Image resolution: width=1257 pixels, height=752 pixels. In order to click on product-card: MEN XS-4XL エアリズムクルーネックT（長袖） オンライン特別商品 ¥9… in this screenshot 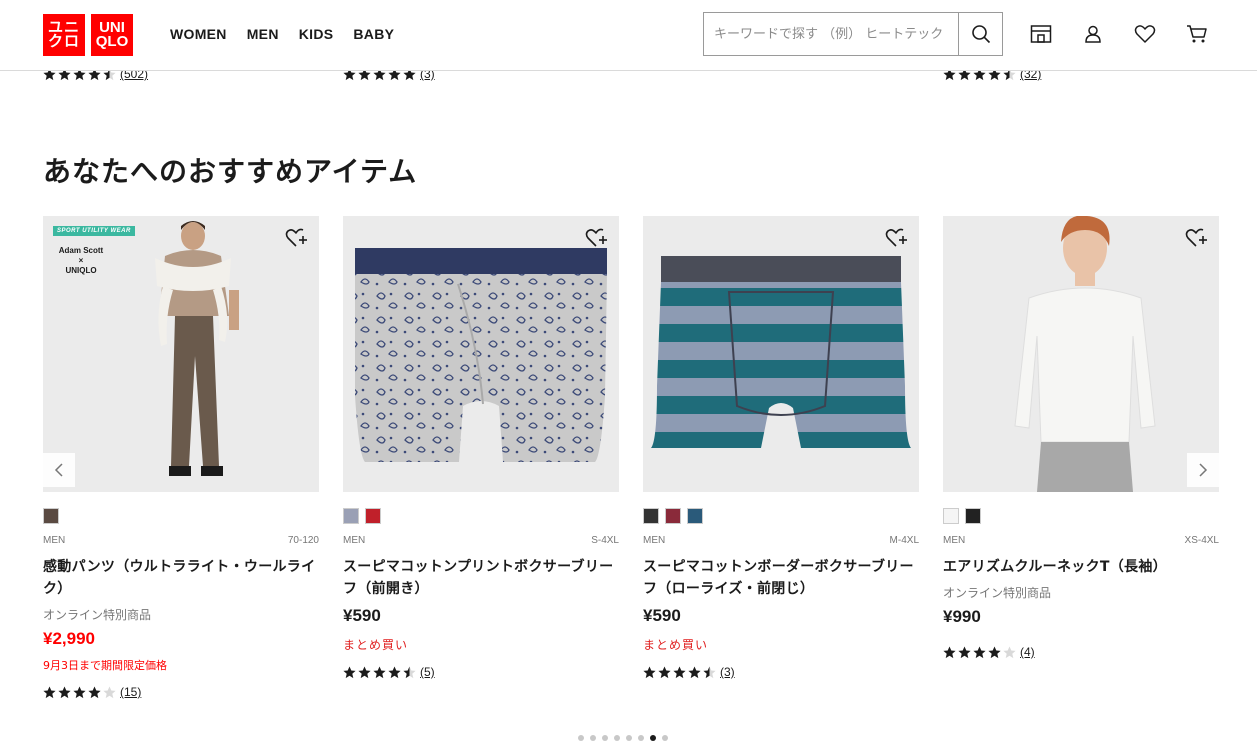, I will do `click(1081, 437)`.